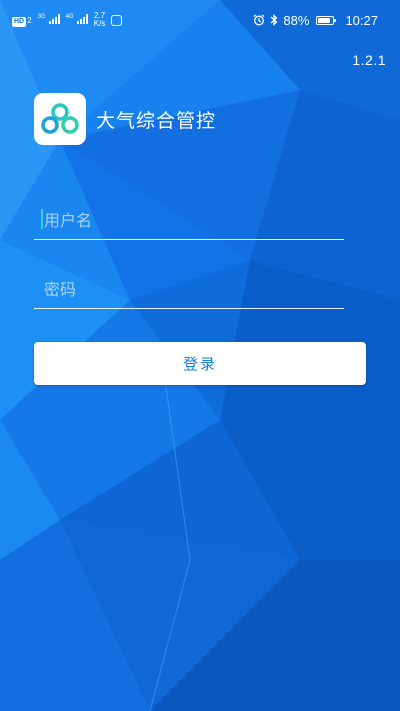  Describe the element at coordinates (259, 20) in the screenshot. I see `alarm-icon` at that location.